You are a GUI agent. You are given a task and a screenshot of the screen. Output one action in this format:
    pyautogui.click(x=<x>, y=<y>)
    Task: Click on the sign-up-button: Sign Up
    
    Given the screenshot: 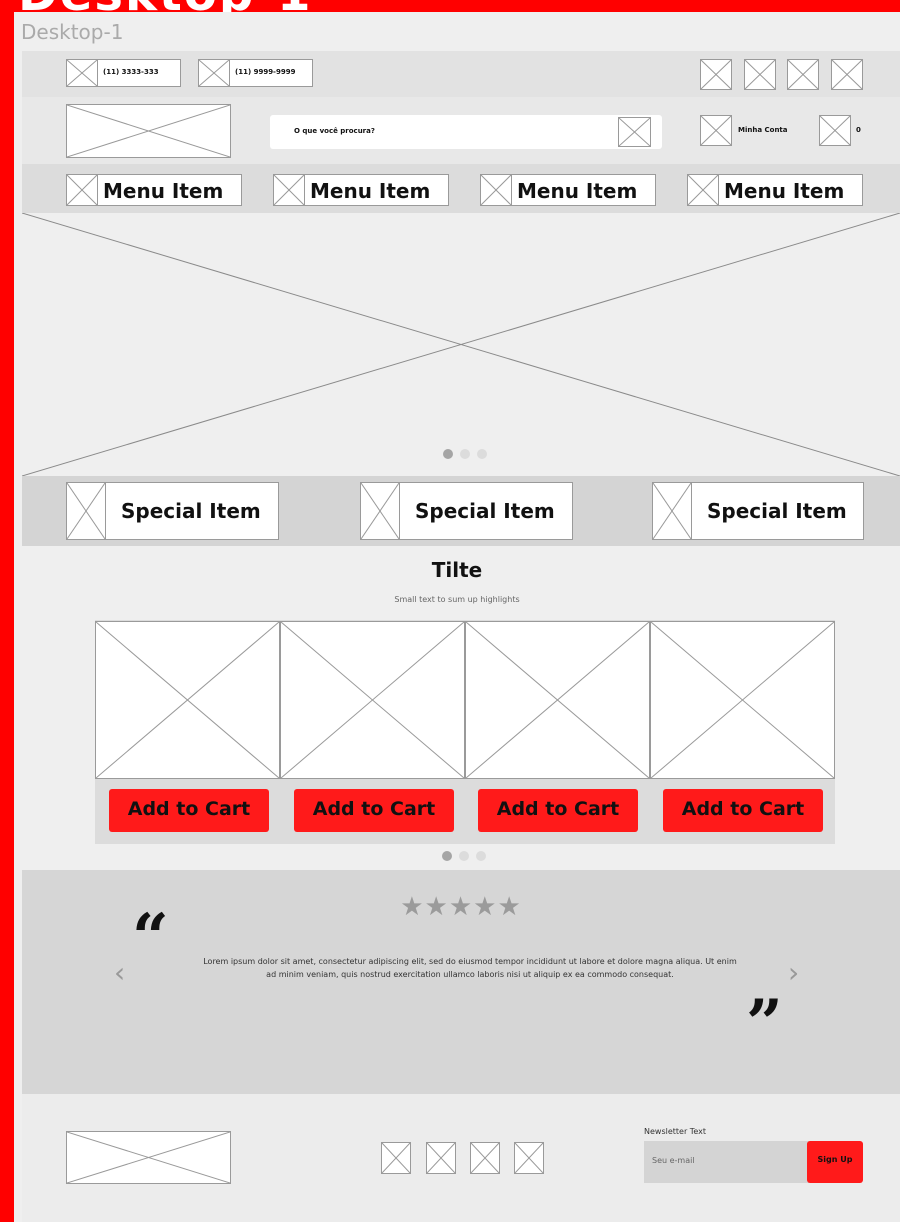 What is the action you would take?
    pyautogui.click(x=835, y=1162)
    